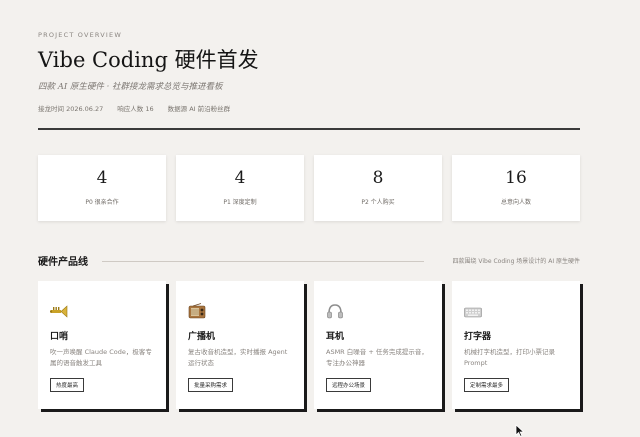 The image size is (640, 437). Describe the element at coordinates (80, 35) in the screenshot. I see `eyebrow-label: PROJECT OVERVIEW` at that location.